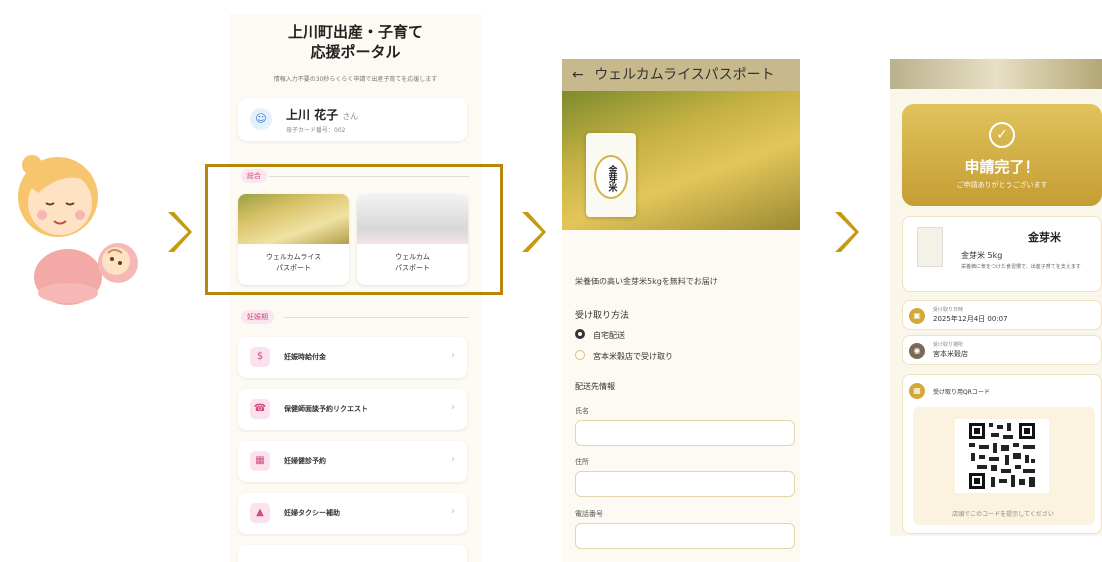  I want to click on header: ← ウェルカムライスパスポート, so click(681, 75).